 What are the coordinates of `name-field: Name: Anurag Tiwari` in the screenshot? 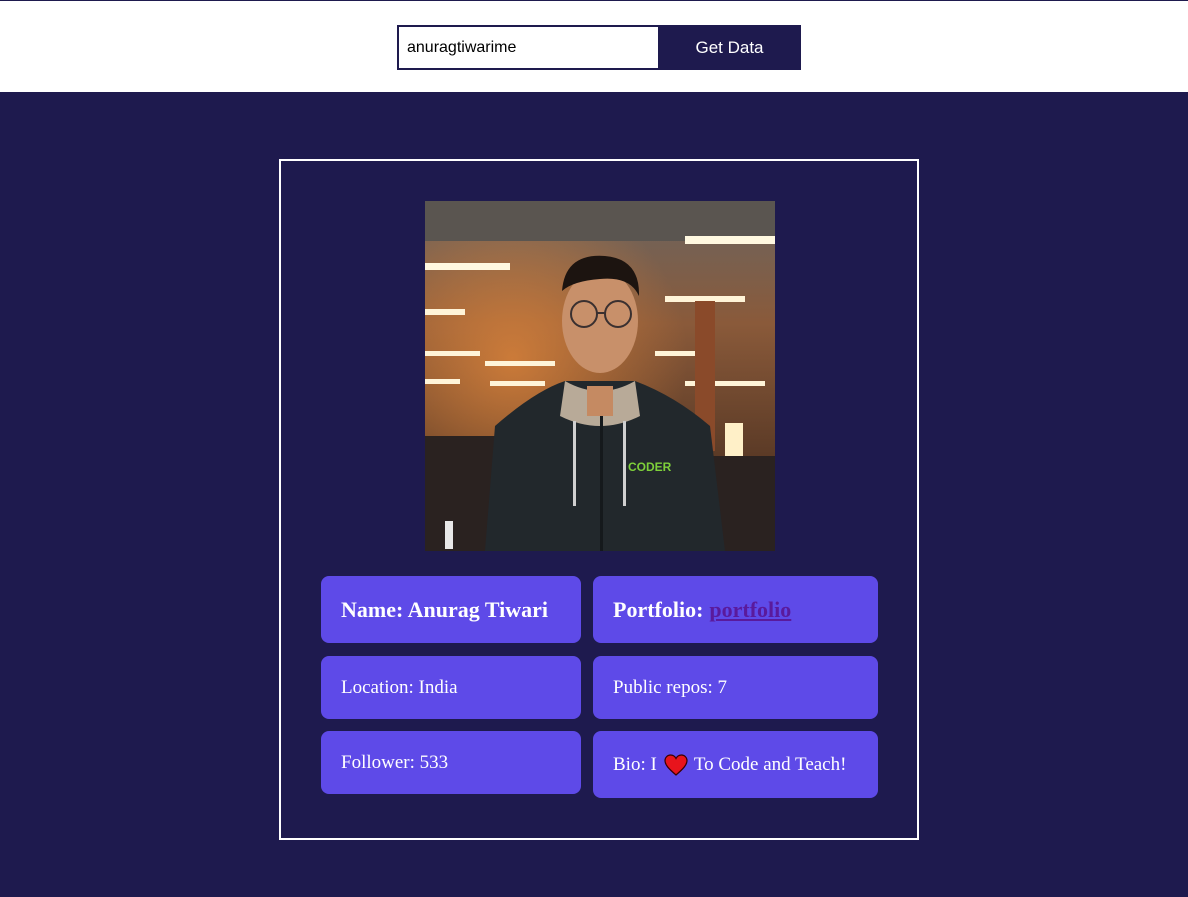 It's located at (451, 609).